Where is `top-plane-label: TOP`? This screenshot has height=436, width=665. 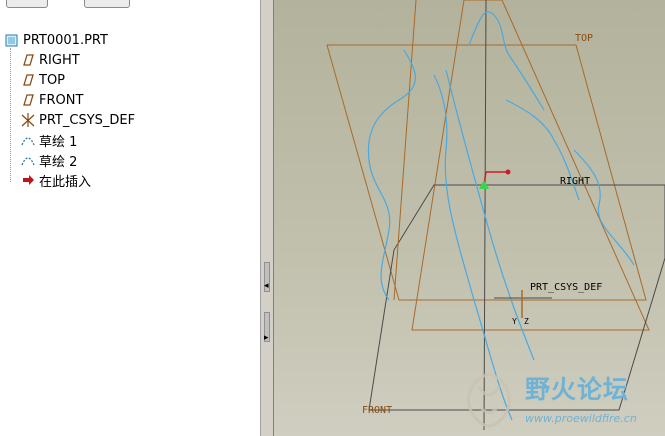
top-plane-label: TOP is located at coordinates (584, 38).